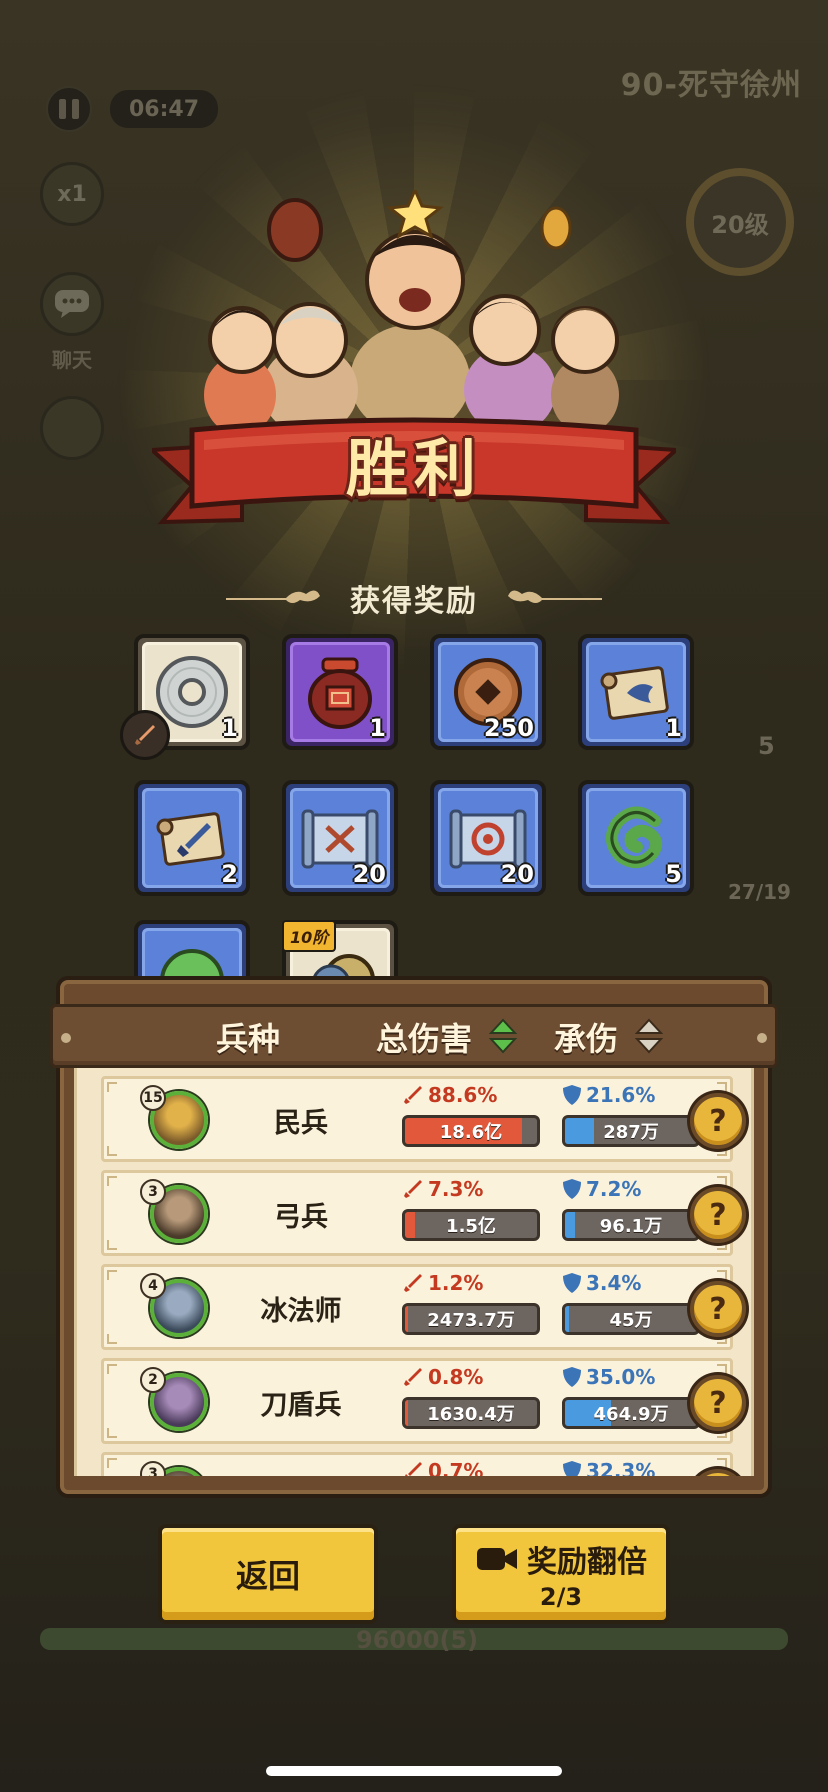  I want to click on damage-bar: 2473.7万, so click(471, 1319).